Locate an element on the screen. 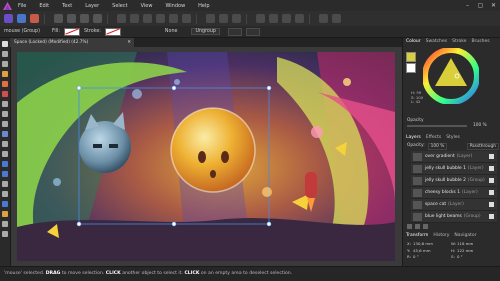 The width and height of the screenshot is (500, 281). layer-row: jelly skull bubble 2 (Group) is located at coordinates (454, 181).